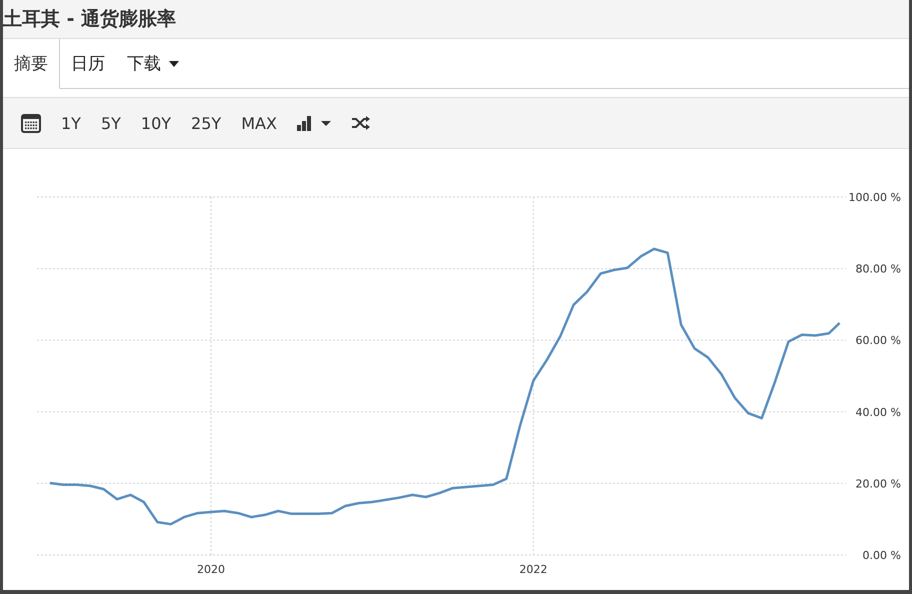 The width and height of the screenshot is (912, 594). I want to click on calendar-icon, so click(31, 123).